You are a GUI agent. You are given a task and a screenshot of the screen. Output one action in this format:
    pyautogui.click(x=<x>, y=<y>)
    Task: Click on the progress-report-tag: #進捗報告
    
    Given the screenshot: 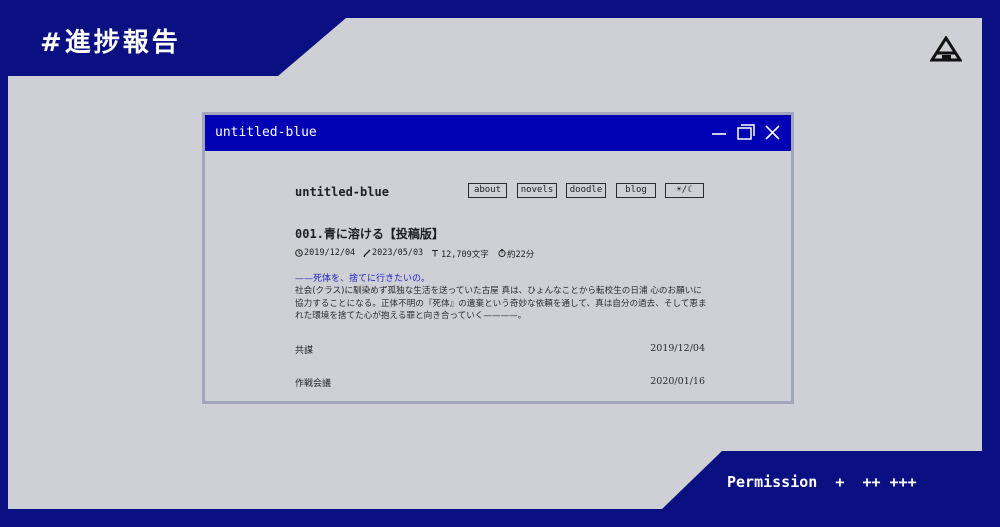 What is the action you would take?
    pyautogui.click(x=110, y=43)
    